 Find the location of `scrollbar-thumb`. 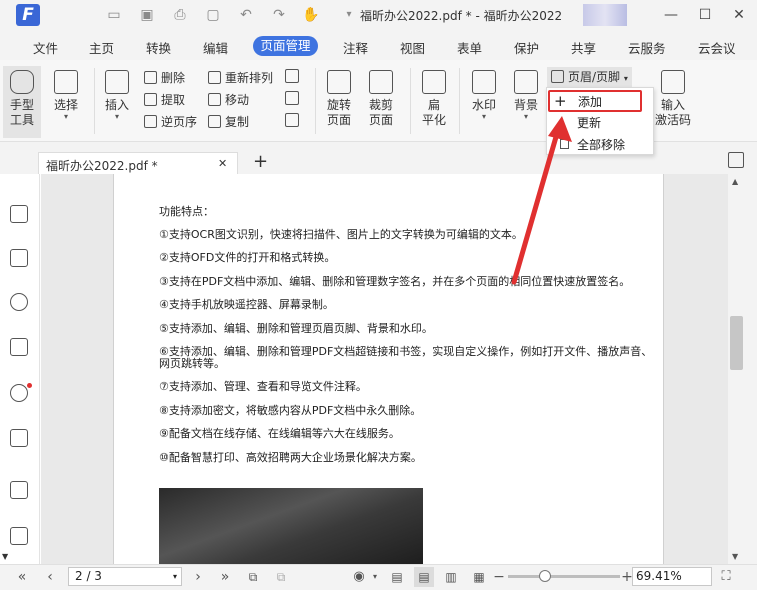

scrollbar-thumb is located at coordinates (736, 343).